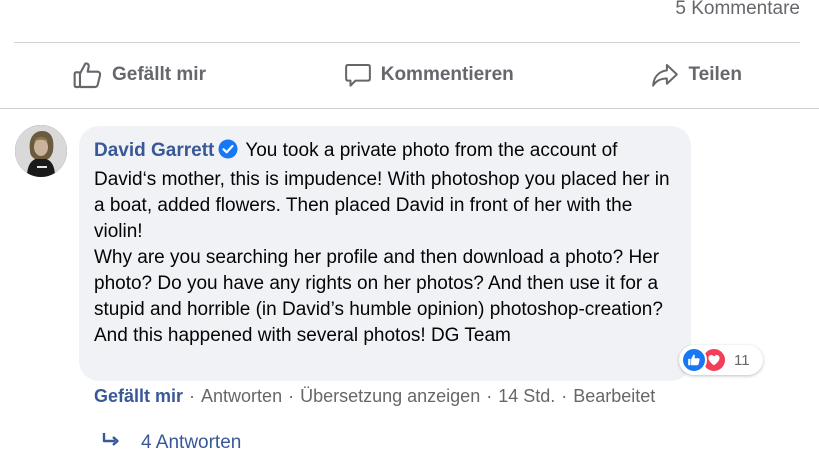 The image size is (819, 458). I want to click on share-label: Teilen, so click(715, 74).